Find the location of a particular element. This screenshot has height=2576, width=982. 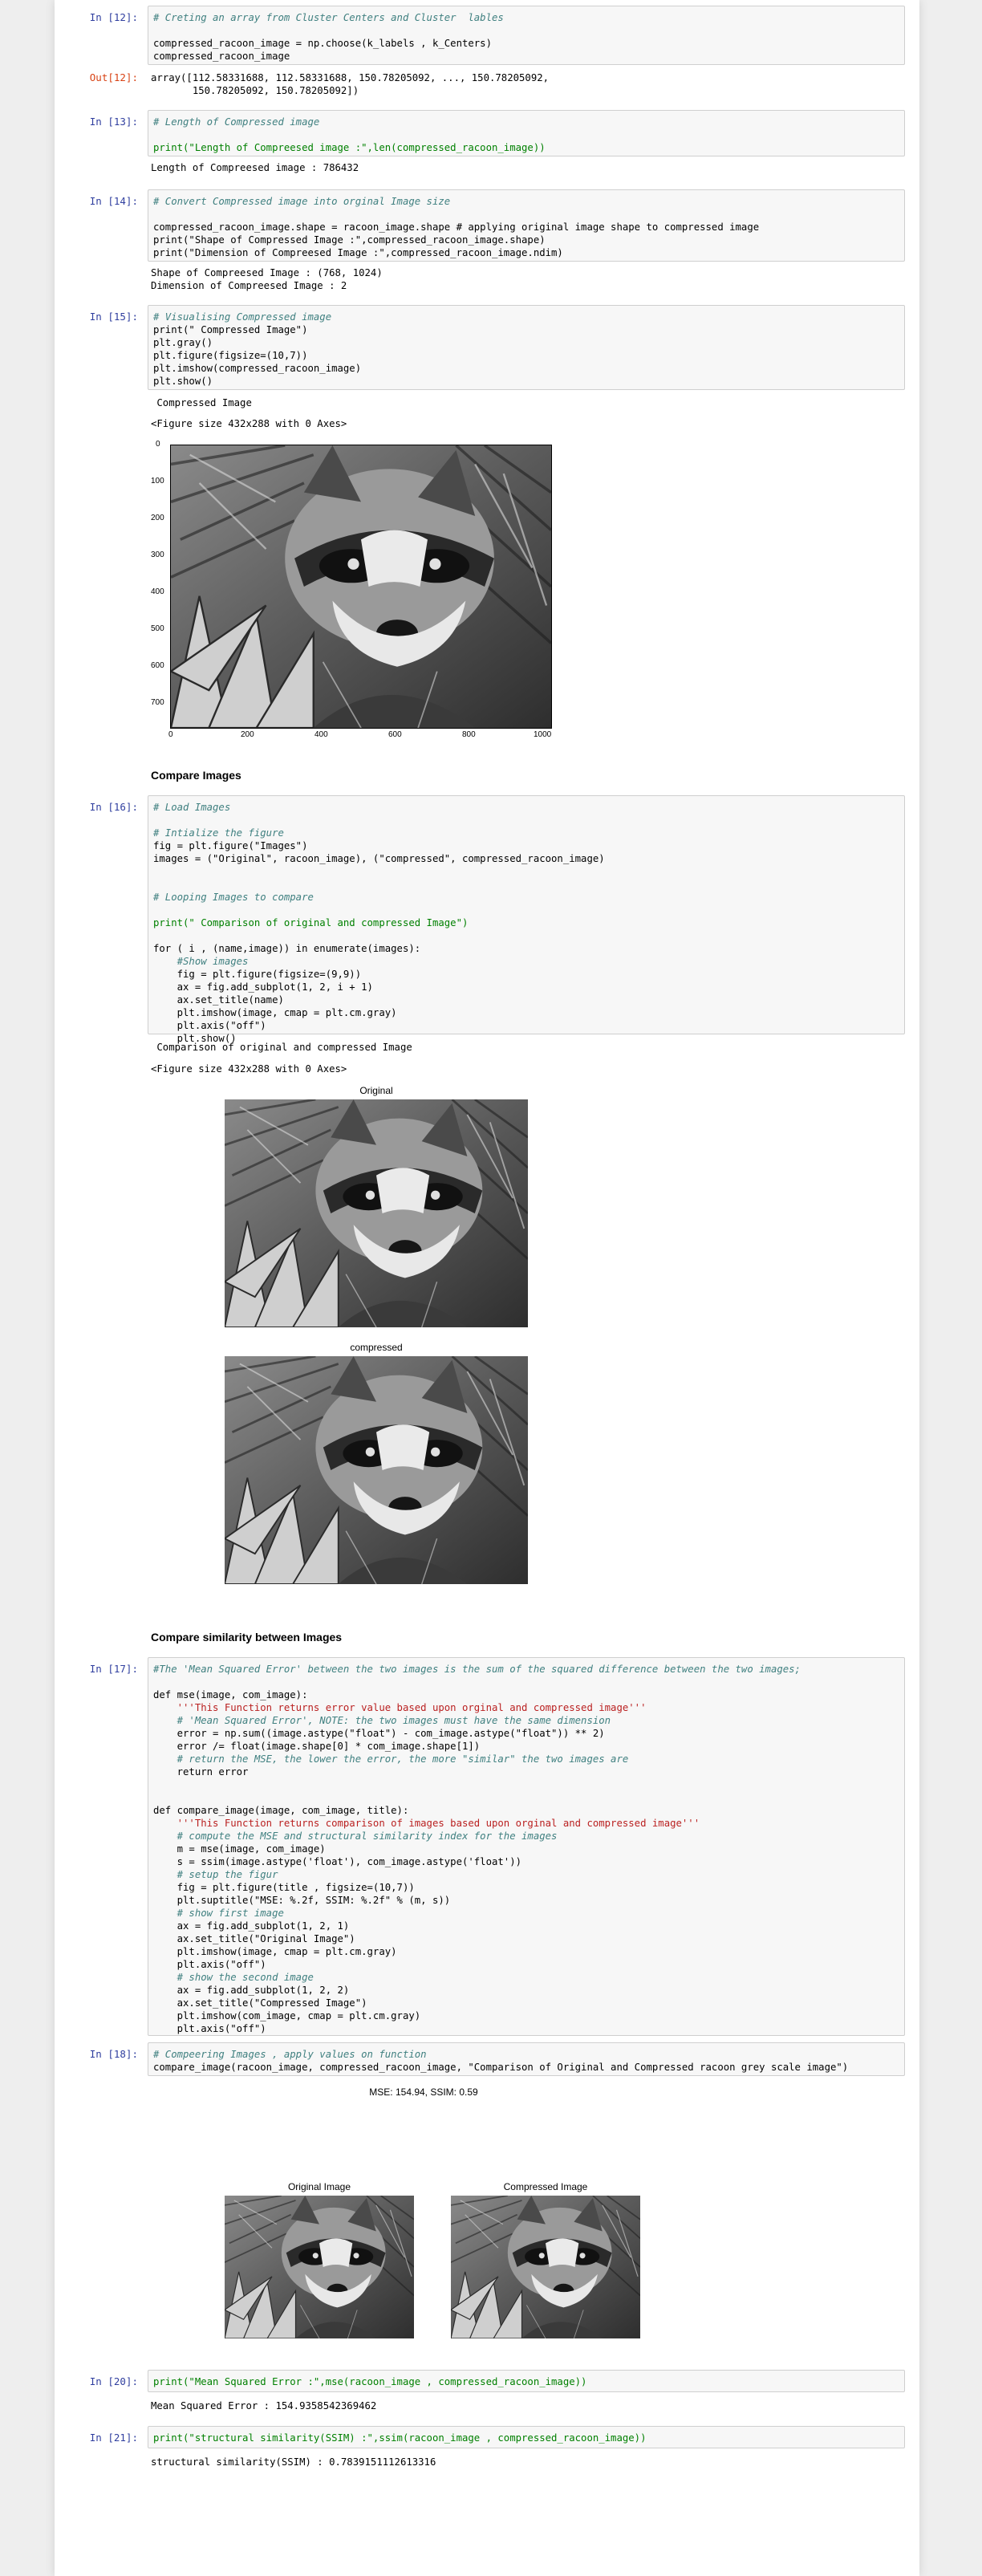

x-tick: 400 is located at coordinates (321, 735).